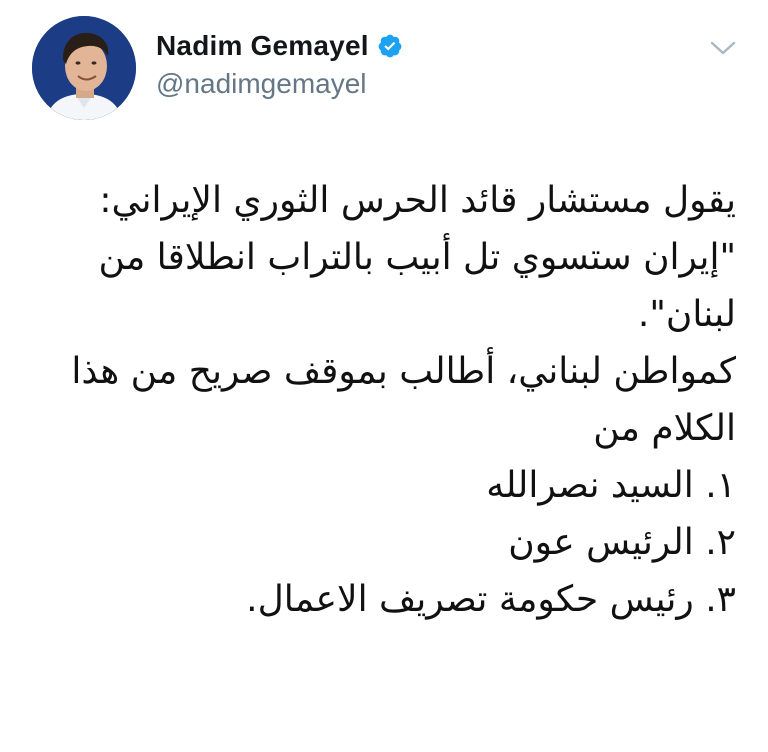 The image size is (768, 752). I want to click on tweet-header: Nadim Gemayel @nadimgemayel, so click(392, 68).